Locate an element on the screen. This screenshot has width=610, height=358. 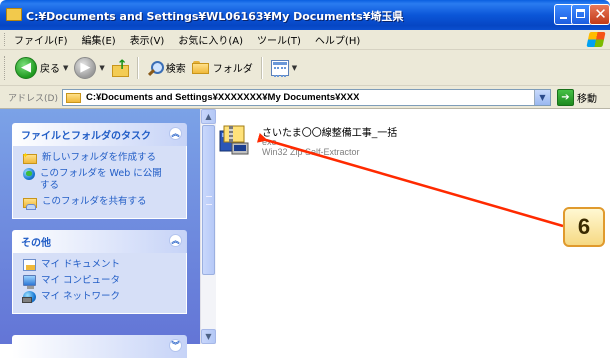
my-computer-icon is located at coordinates (29, 282).